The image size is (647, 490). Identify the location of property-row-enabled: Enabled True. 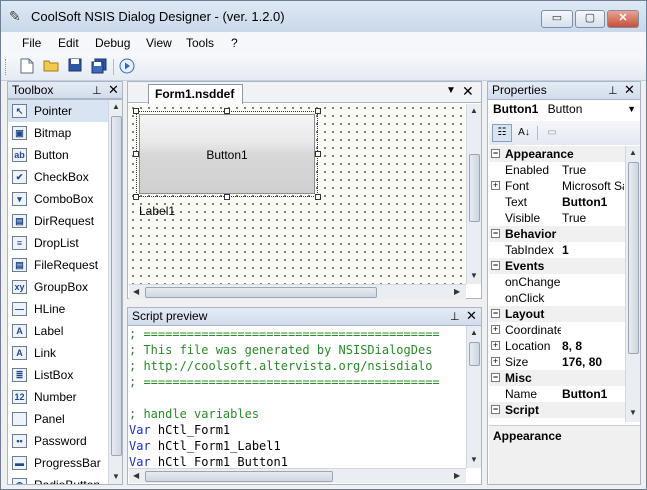
(557, 170).